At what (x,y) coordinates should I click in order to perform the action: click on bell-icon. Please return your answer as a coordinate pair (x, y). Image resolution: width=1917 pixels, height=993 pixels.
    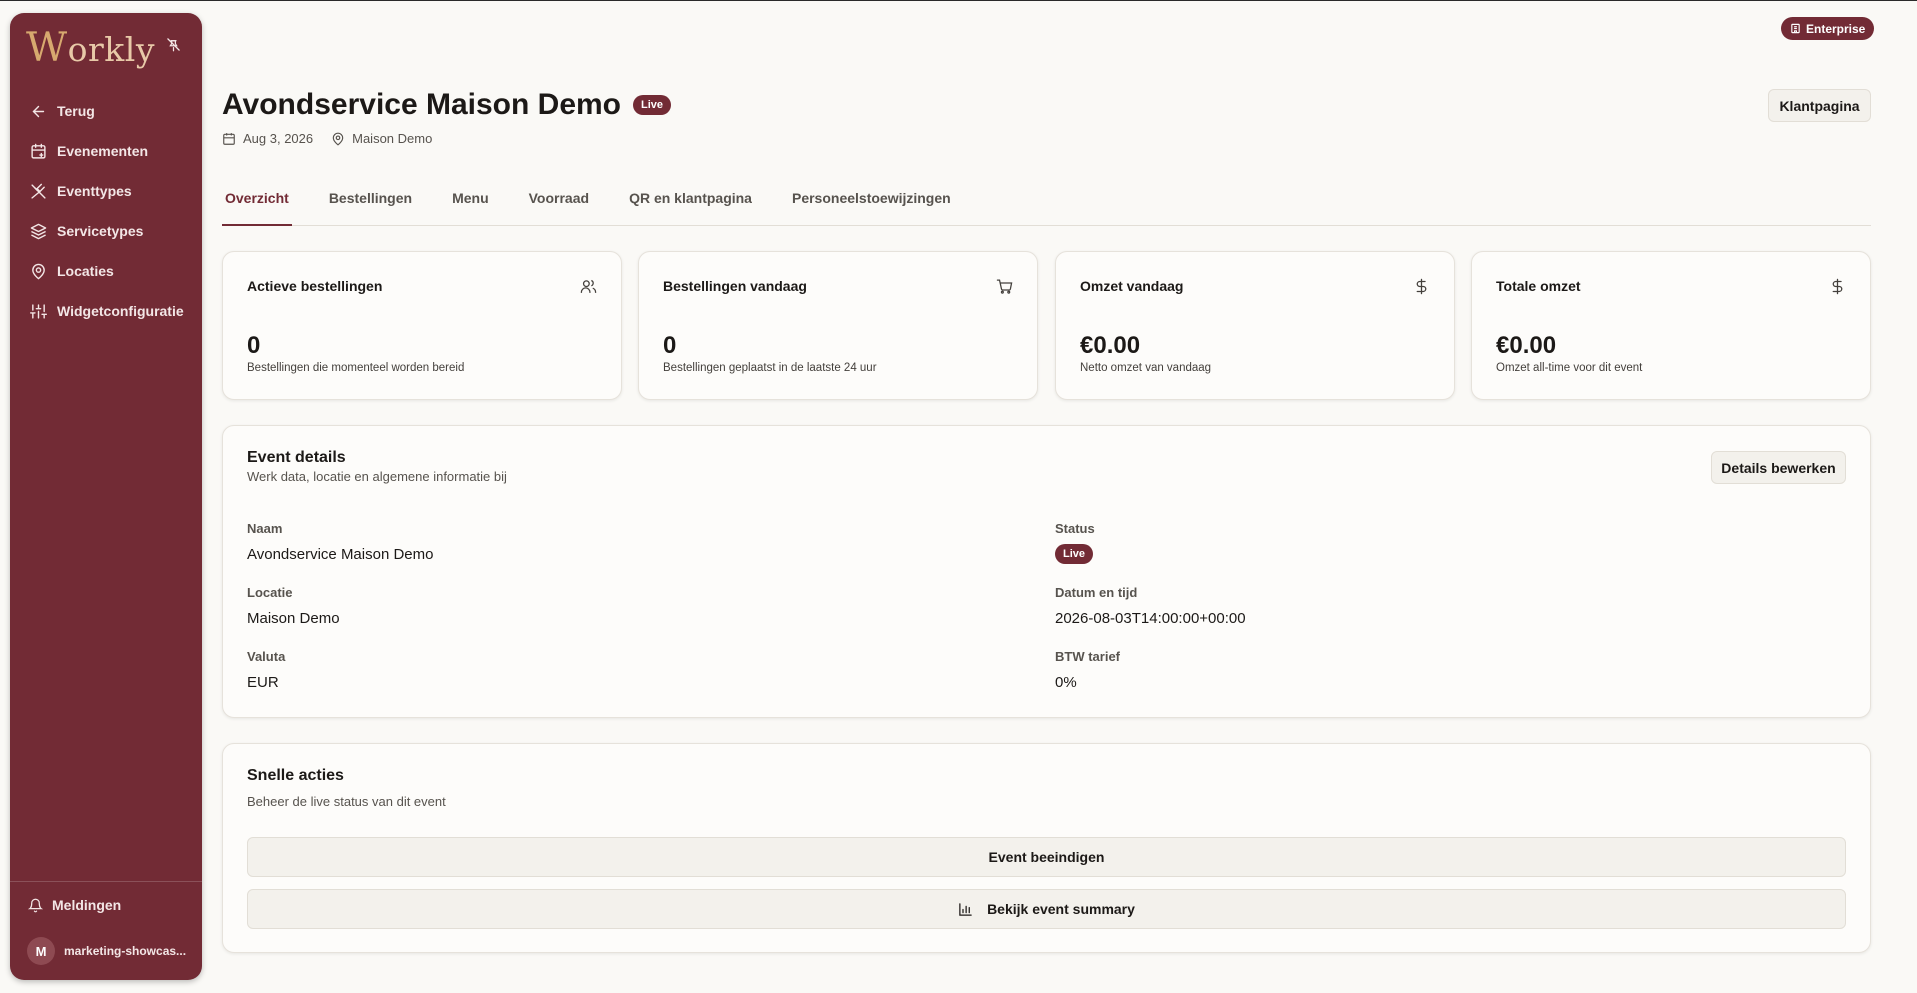
    Looking at the image, I should click on (35, 905).